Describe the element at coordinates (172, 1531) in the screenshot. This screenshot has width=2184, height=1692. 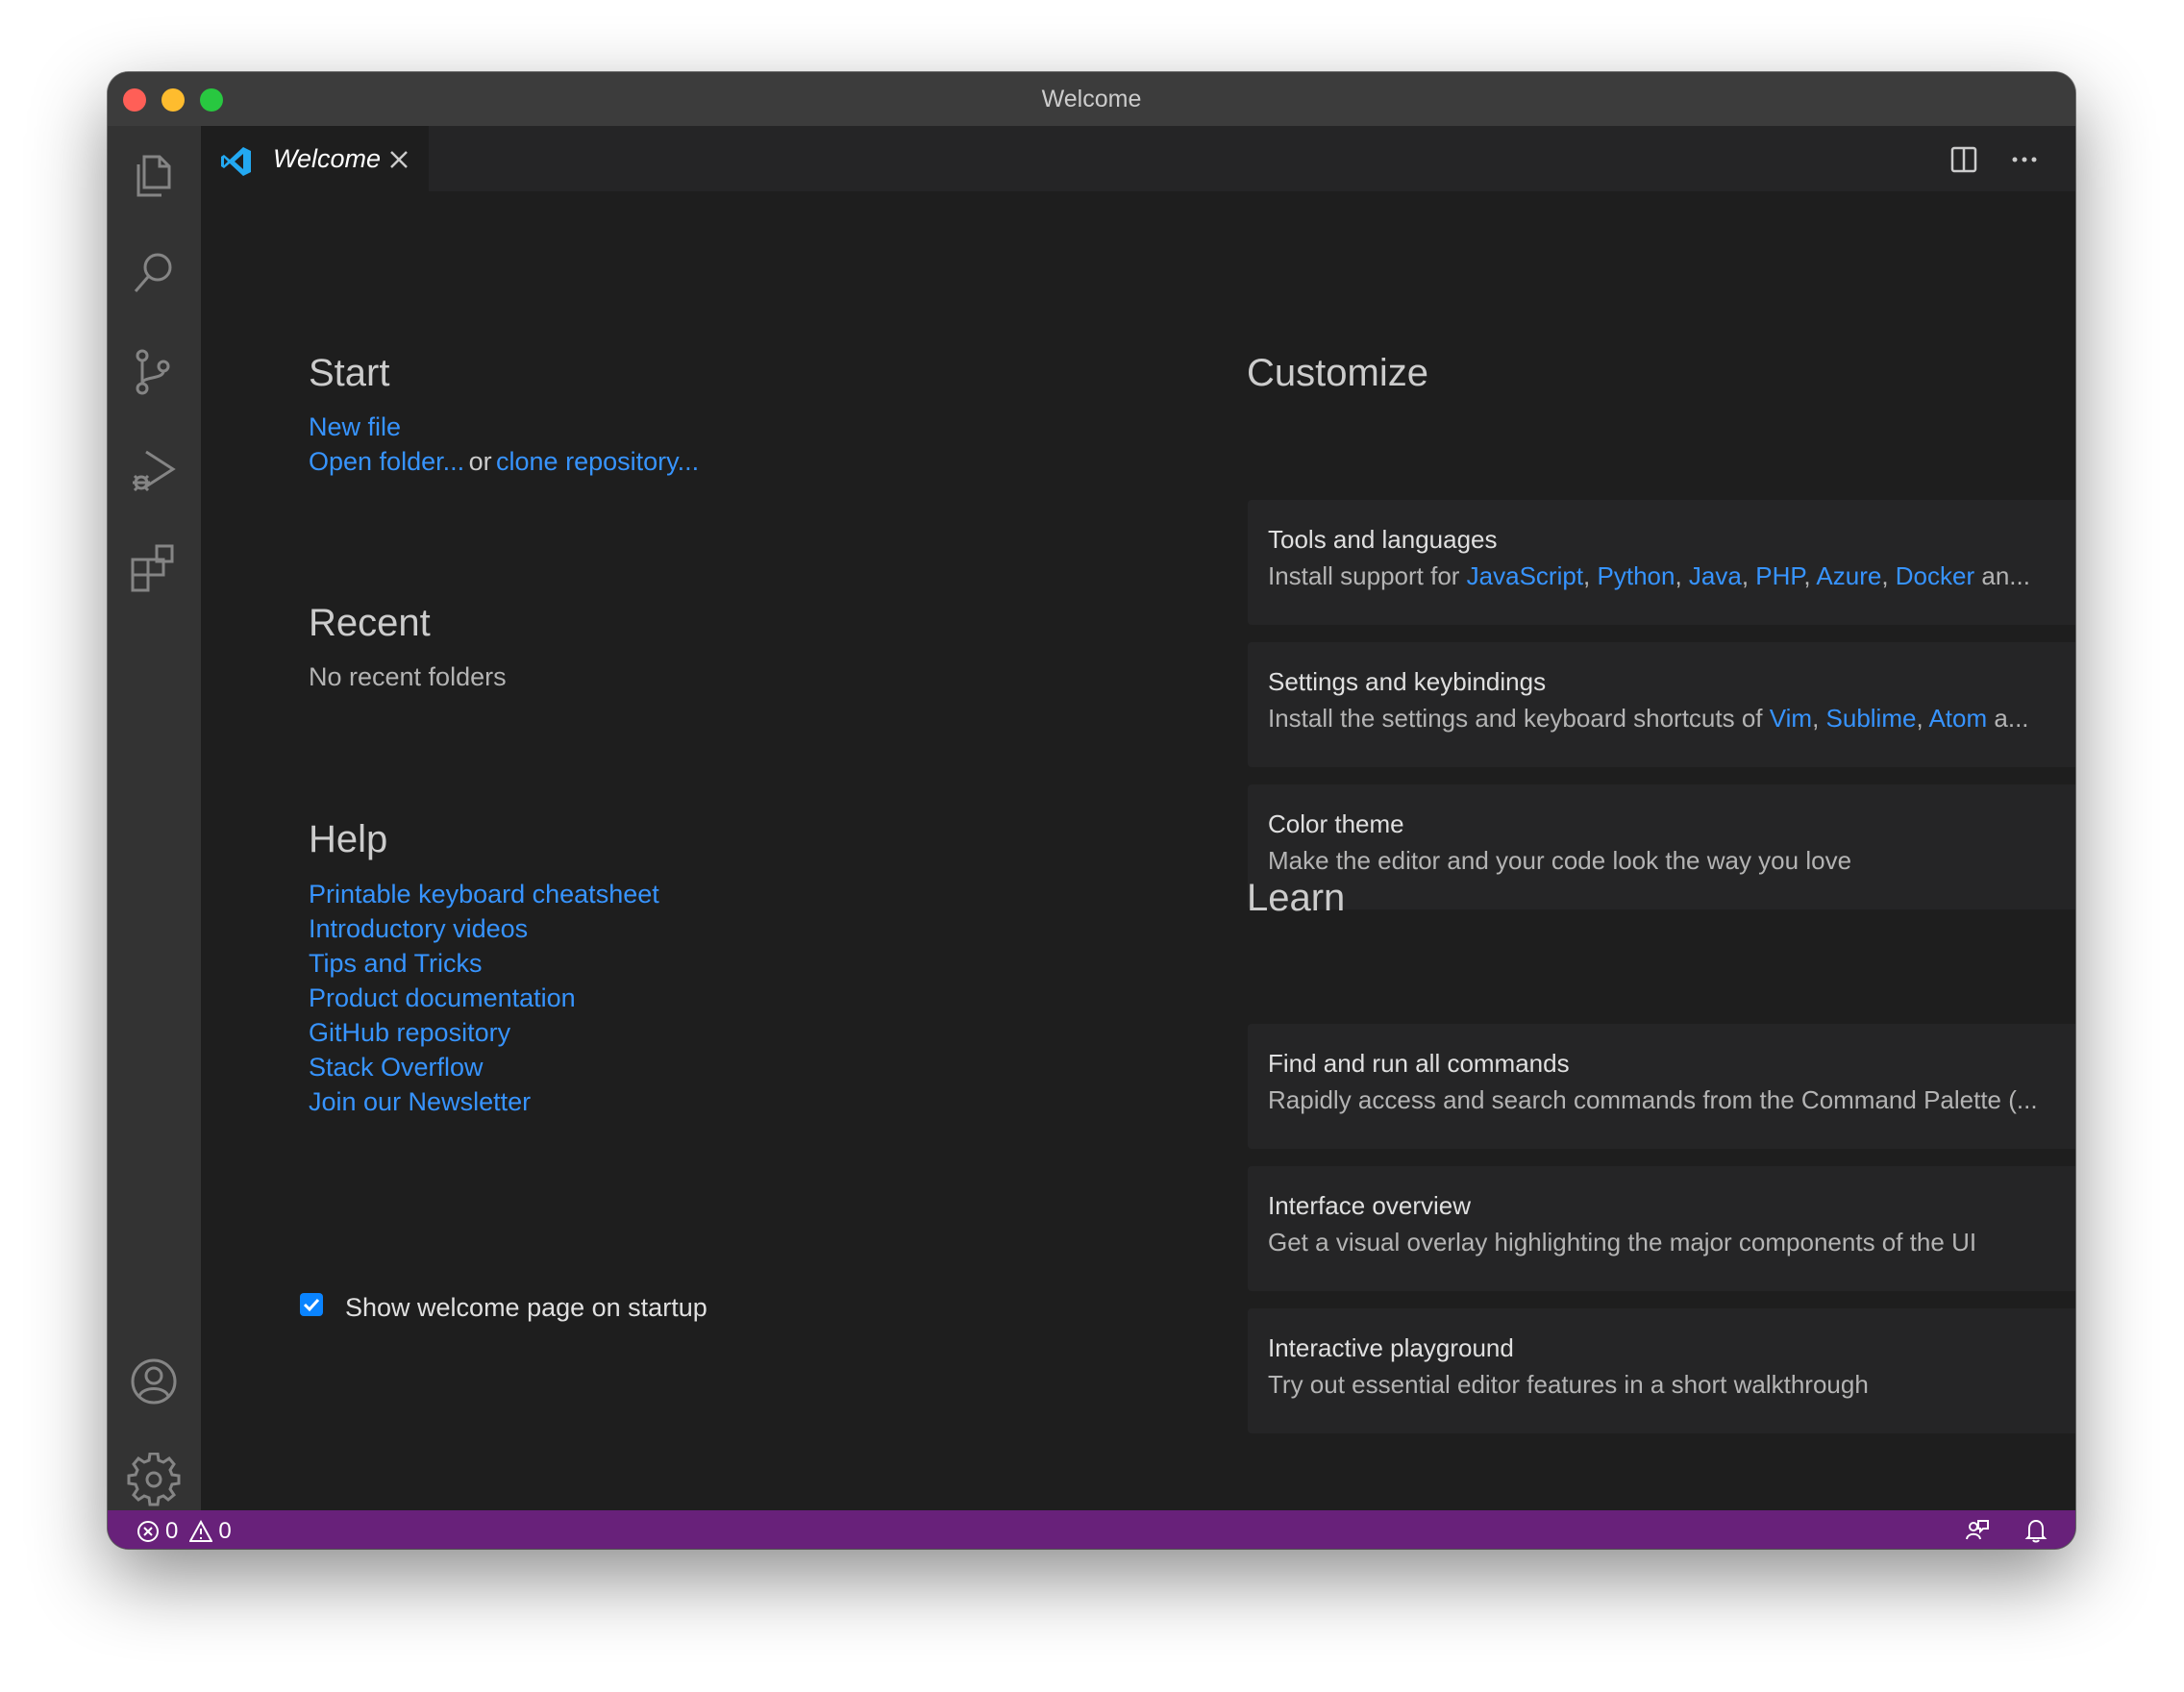
I see `error-count: 0` at that location.